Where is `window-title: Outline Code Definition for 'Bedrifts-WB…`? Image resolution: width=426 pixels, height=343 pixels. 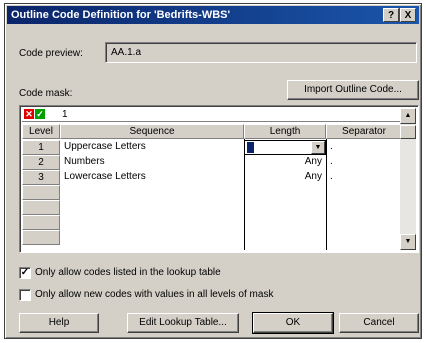
window-title: Outline Code Definition for 'Bedrifts-WB… is located at coordinates (121, 15).